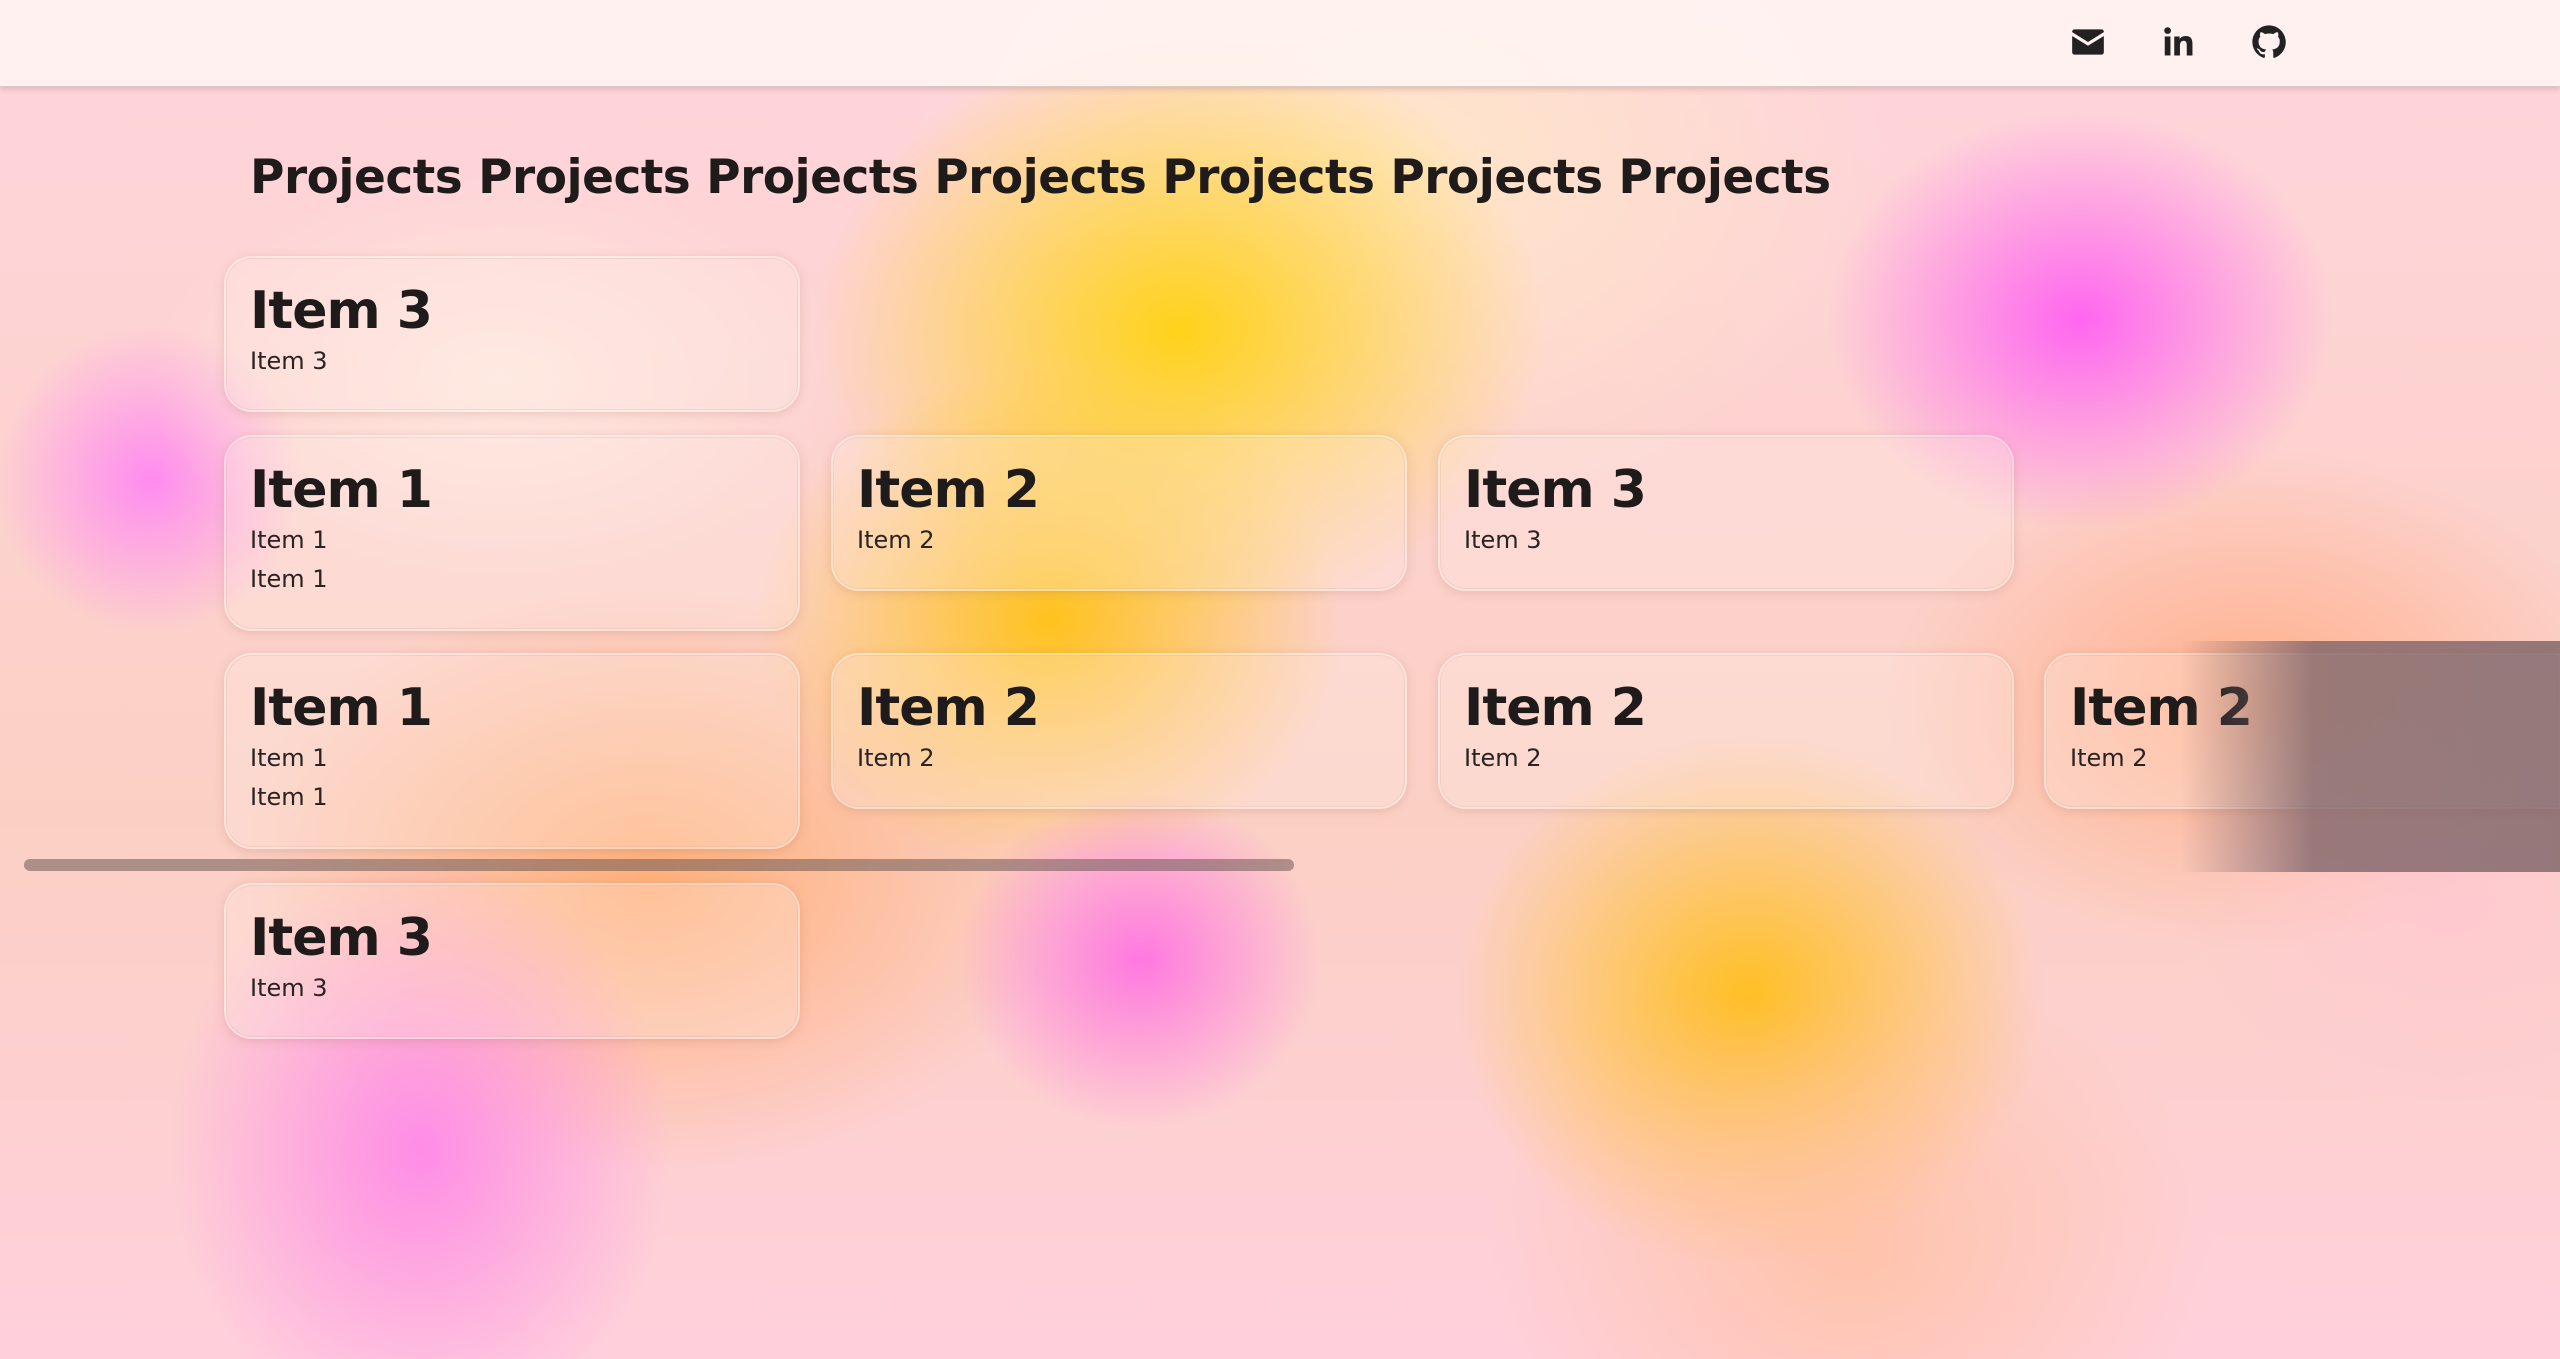 The image size is (2560, 1359). What do you see at coordinates (1280, 43) in the screenshot?
I see `top-header` at bounding box center [1280, 43].